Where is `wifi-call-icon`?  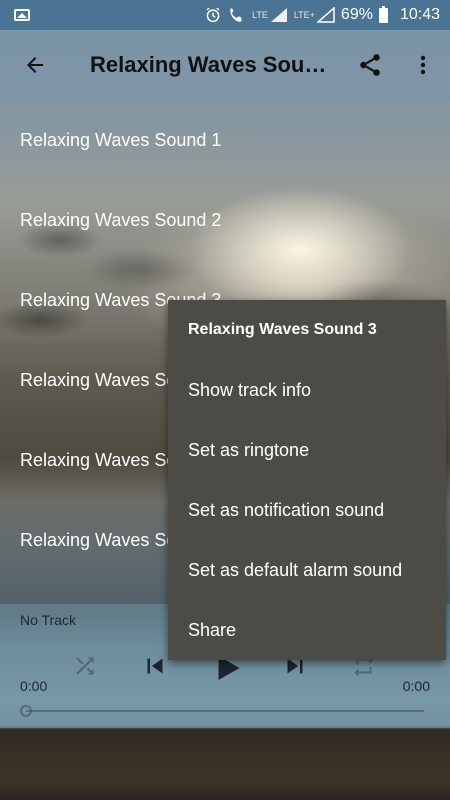
wifi-call-icon is located at coordinates (236, 15).